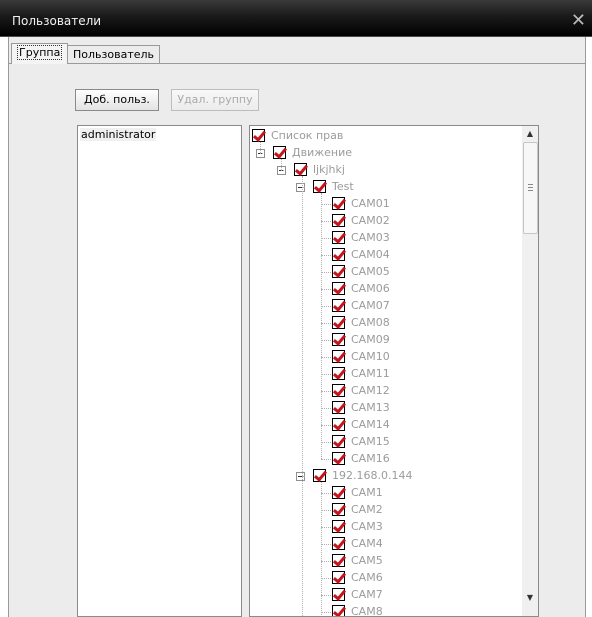  I want to click on tree-node-camera: CAM01, so click(432, 204).